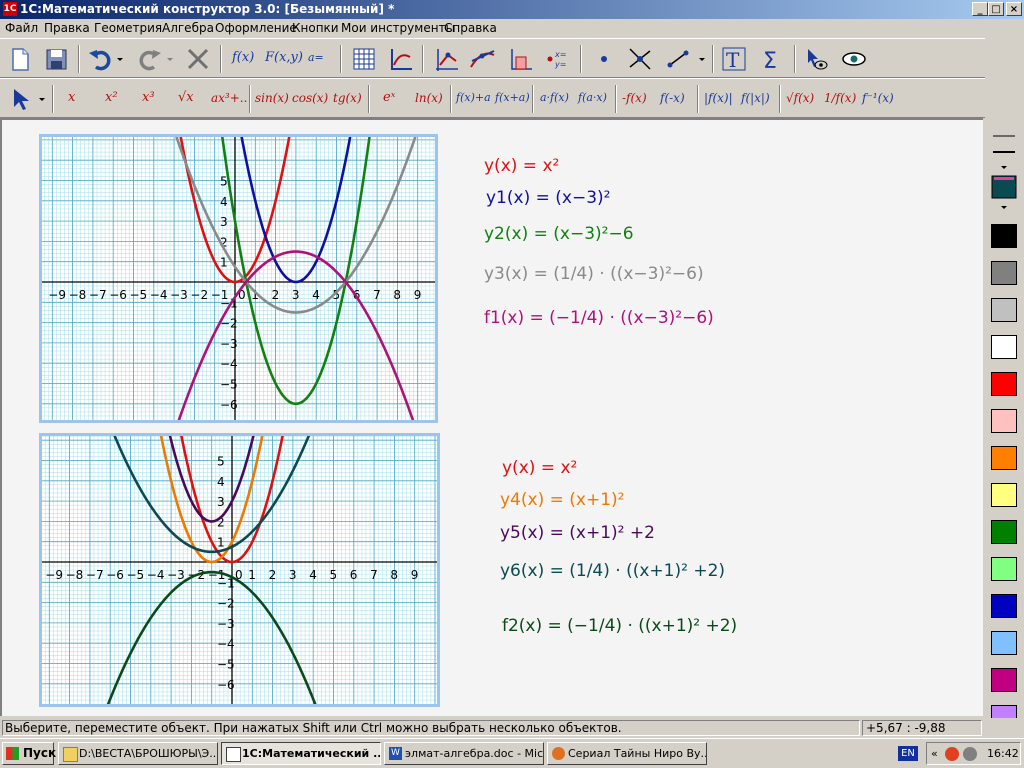 The image size is (1024, 768). What do you see at coordinates (512, 98) in the screenshot?
I see `fn-shift-left-button: f(x+a)` at bounding box center [512, 98].